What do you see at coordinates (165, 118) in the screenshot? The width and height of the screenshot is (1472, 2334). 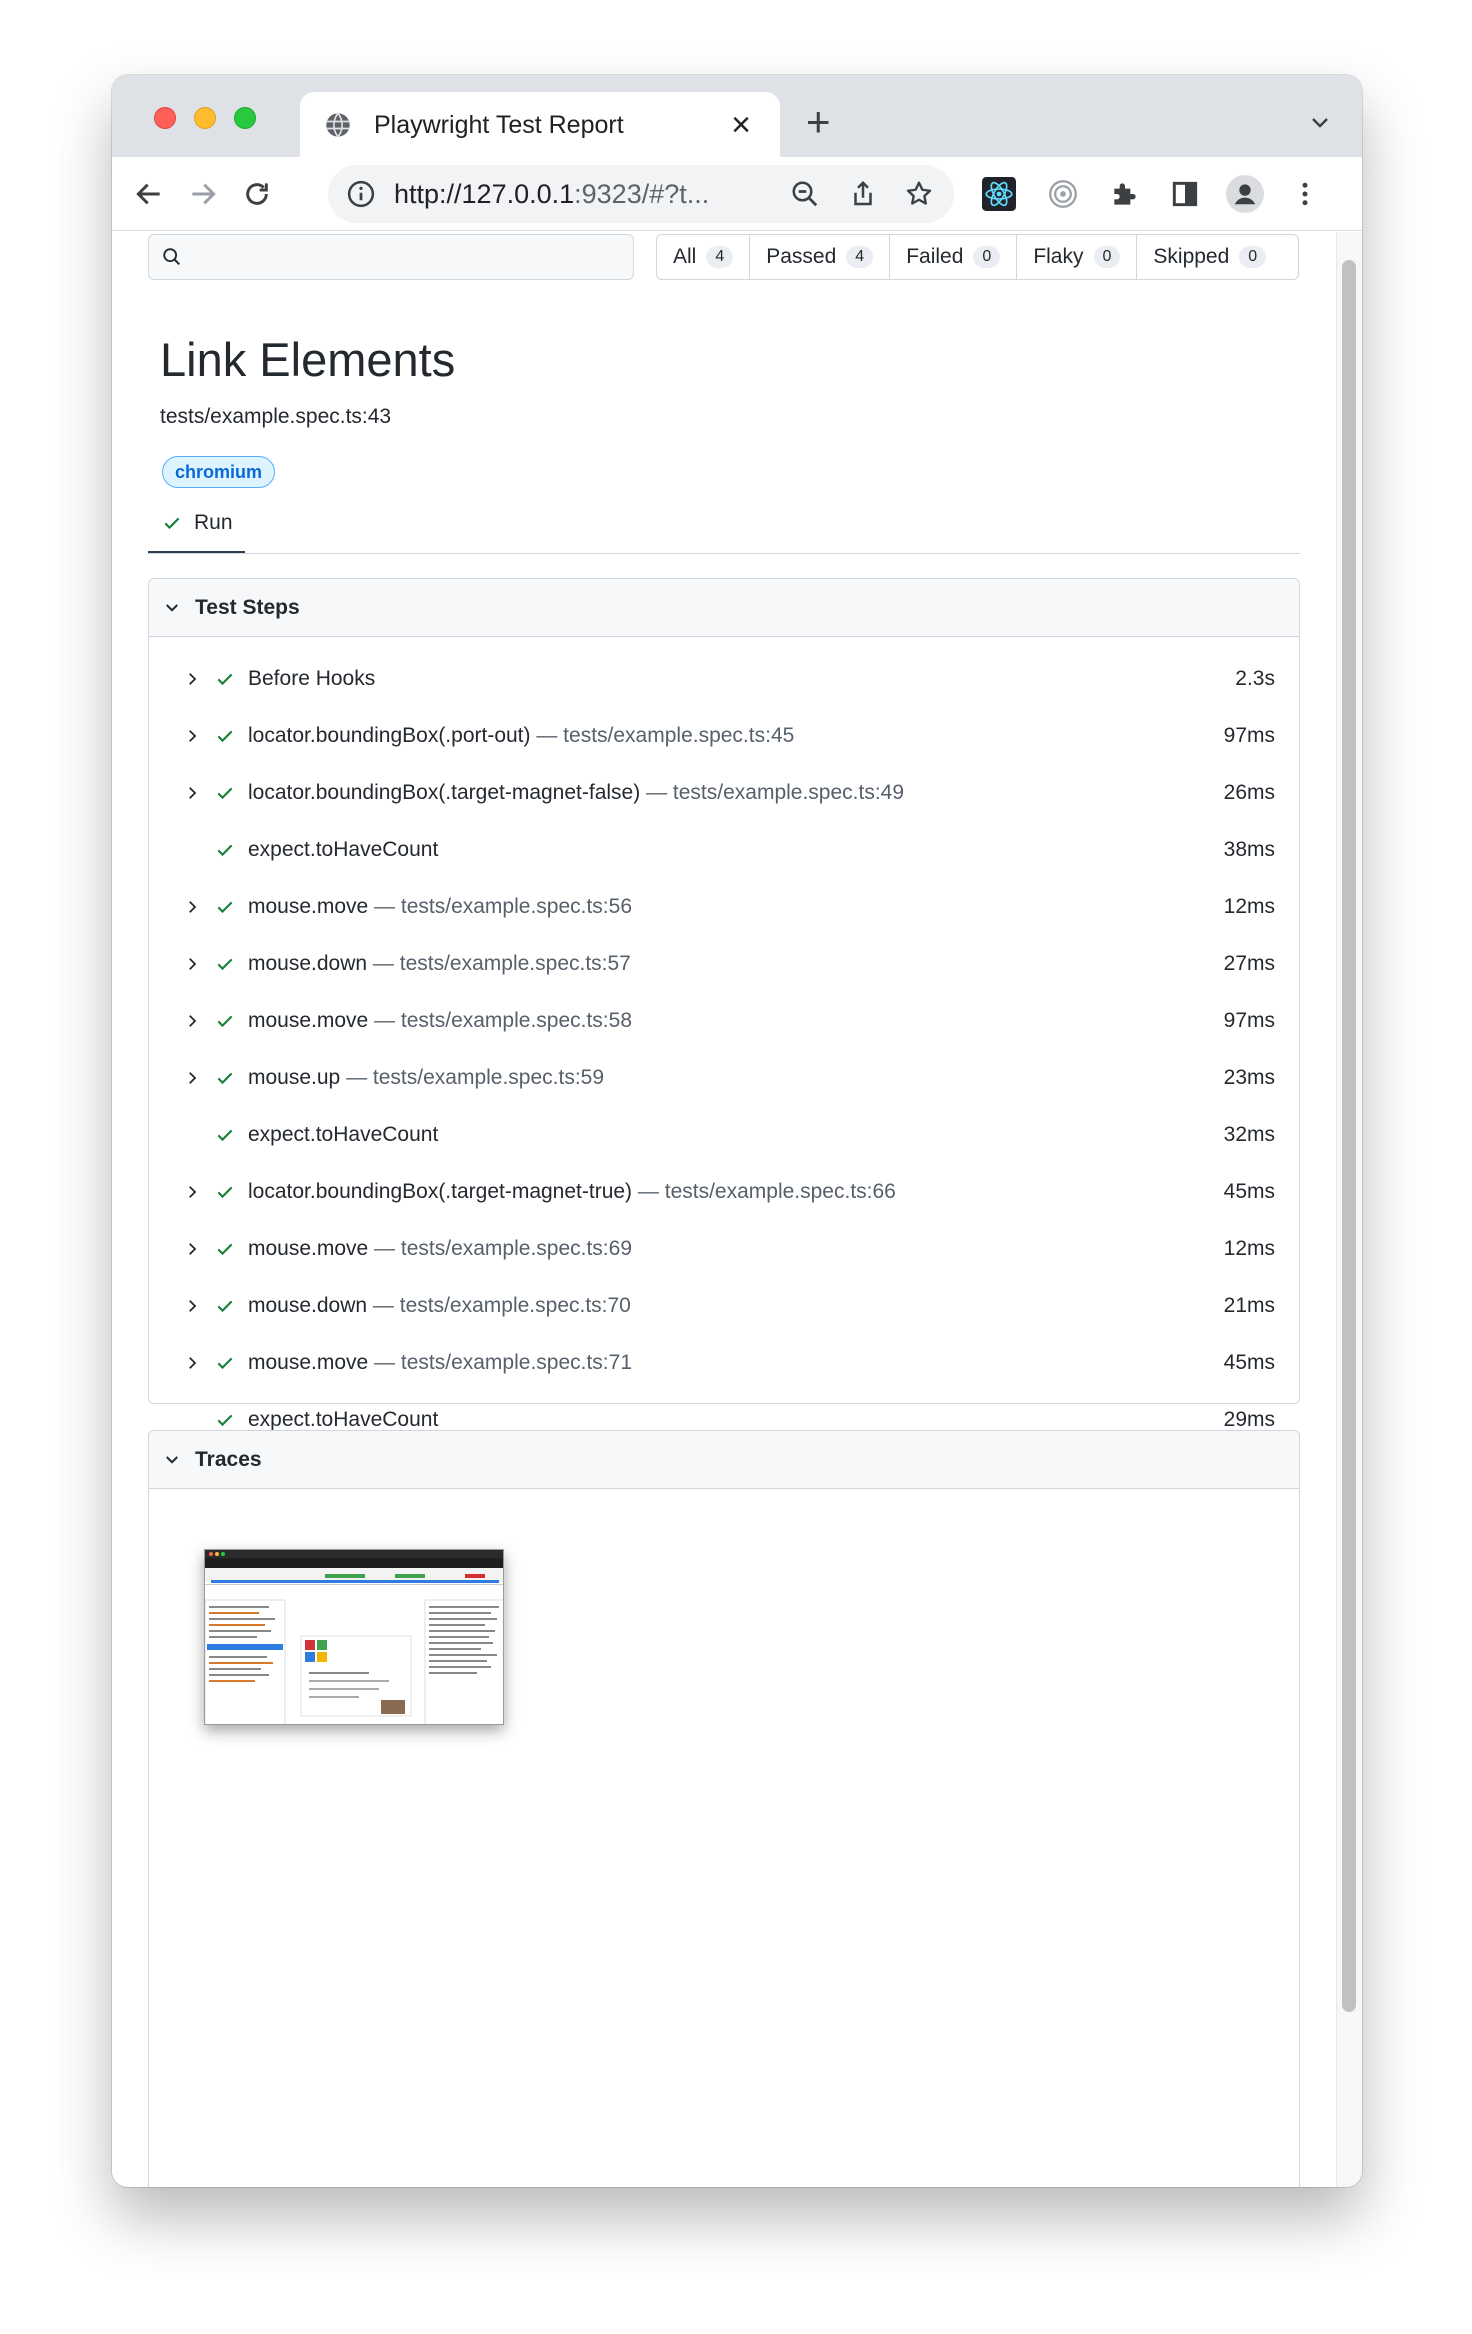 I see `close-window-button` at bounding box center [165, 118].